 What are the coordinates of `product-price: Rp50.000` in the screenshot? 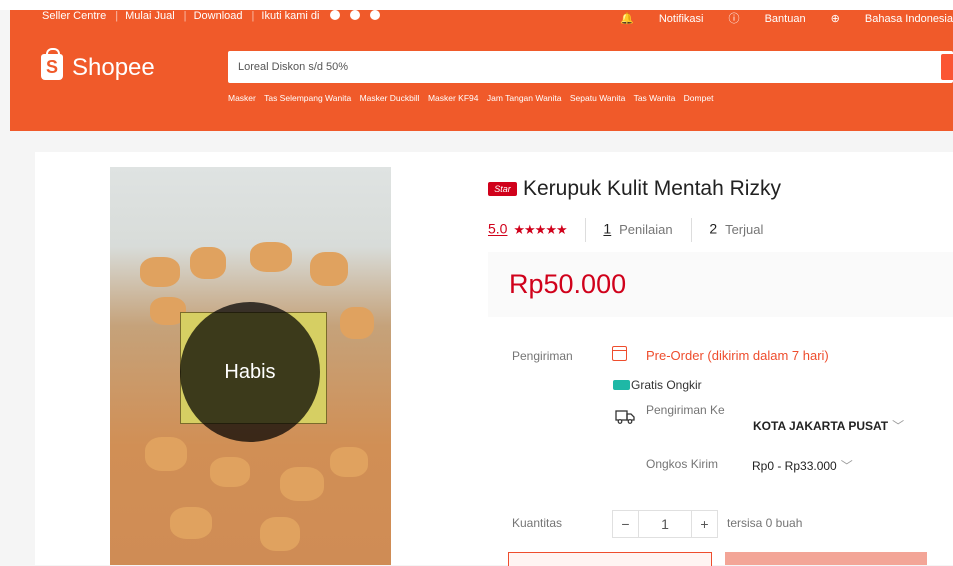 It's located at (568, 284).